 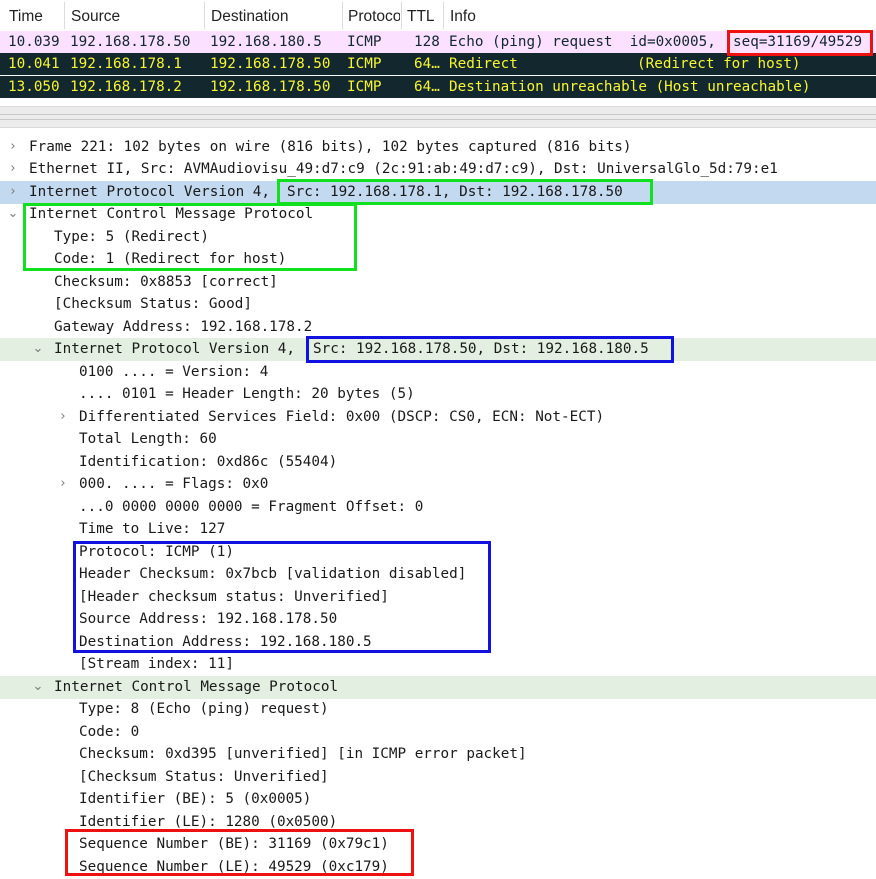 I want to click on tree-item-seq-be: Sequence Number (BE): 31169 (0x79c1), so click(x=438, y=844).